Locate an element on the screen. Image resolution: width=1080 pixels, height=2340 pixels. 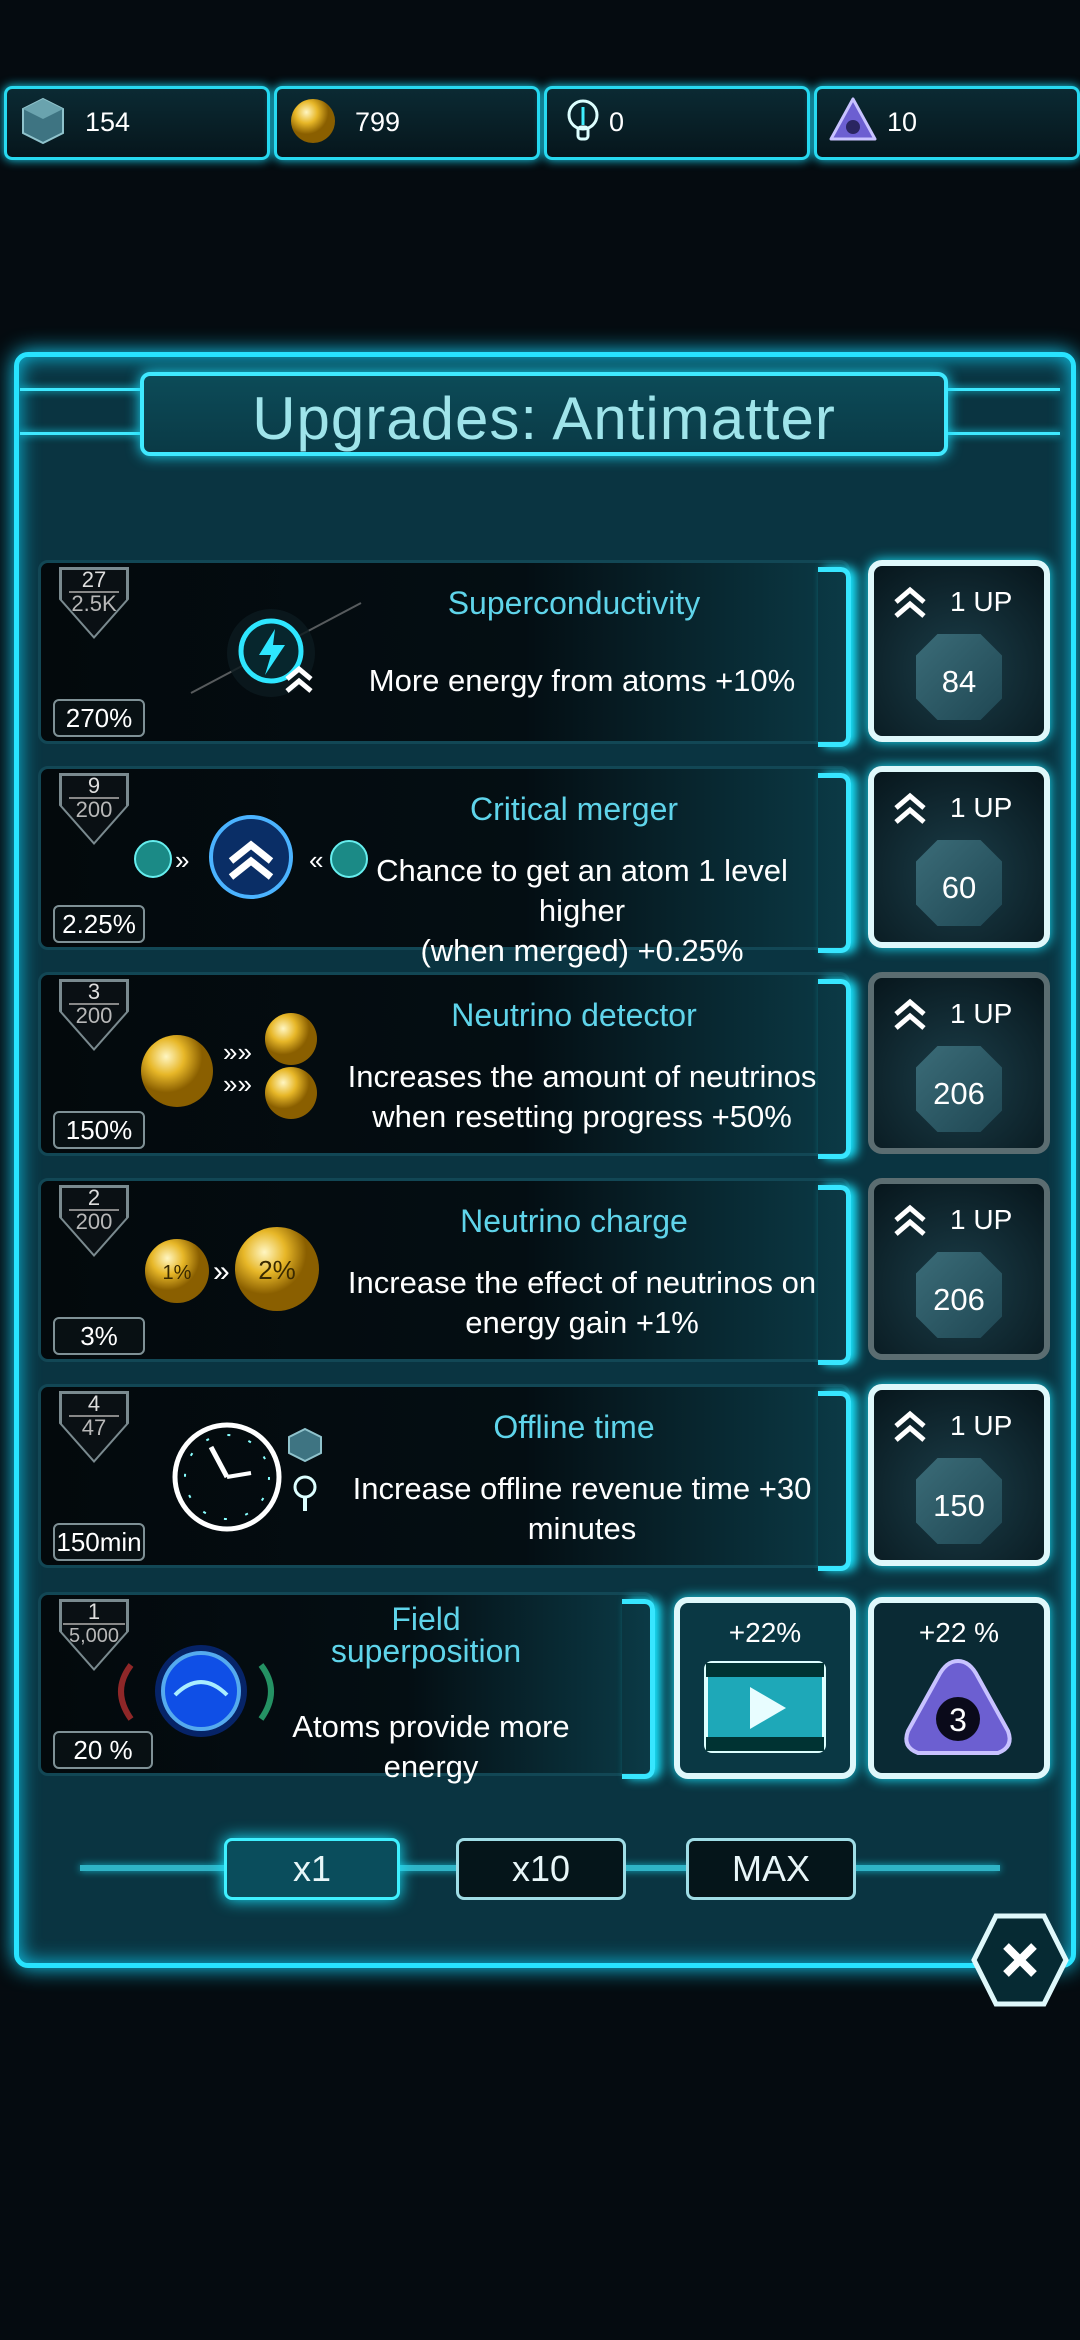
level-max: 47 is located at coordinates (94, 1427).